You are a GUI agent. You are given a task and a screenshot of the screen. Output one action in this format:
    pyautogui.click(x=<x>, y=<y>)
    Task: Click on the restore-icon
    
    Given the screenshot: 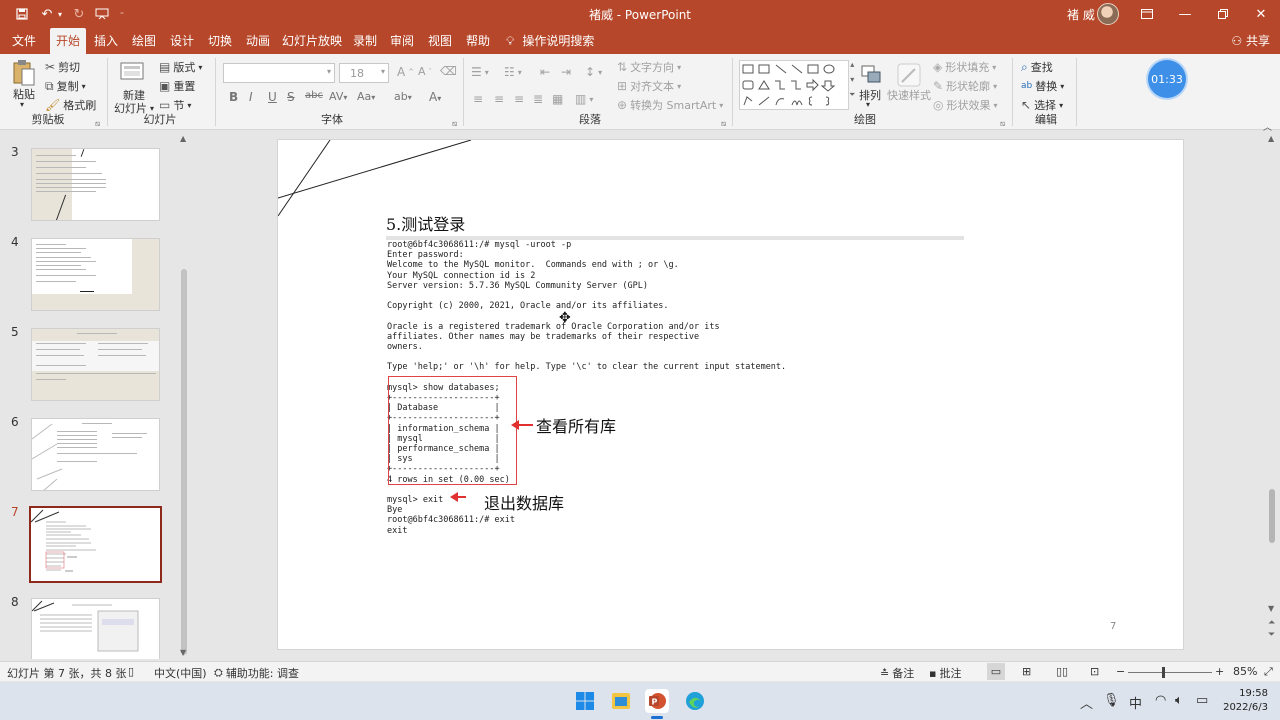 What is the action you would take?
    pyautogui.click(x=1223, y=14)
    